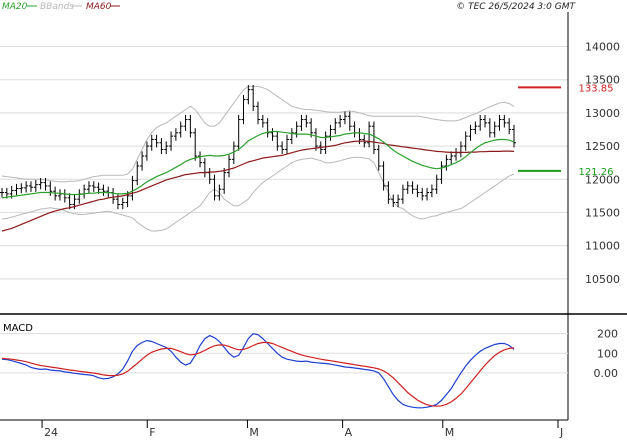 This screenshot has width=627, height=440. What do you see at coordinates (602, 80) in the screenshot?
I see `price-tick-label: 13500` at bounding box center [602, 80].